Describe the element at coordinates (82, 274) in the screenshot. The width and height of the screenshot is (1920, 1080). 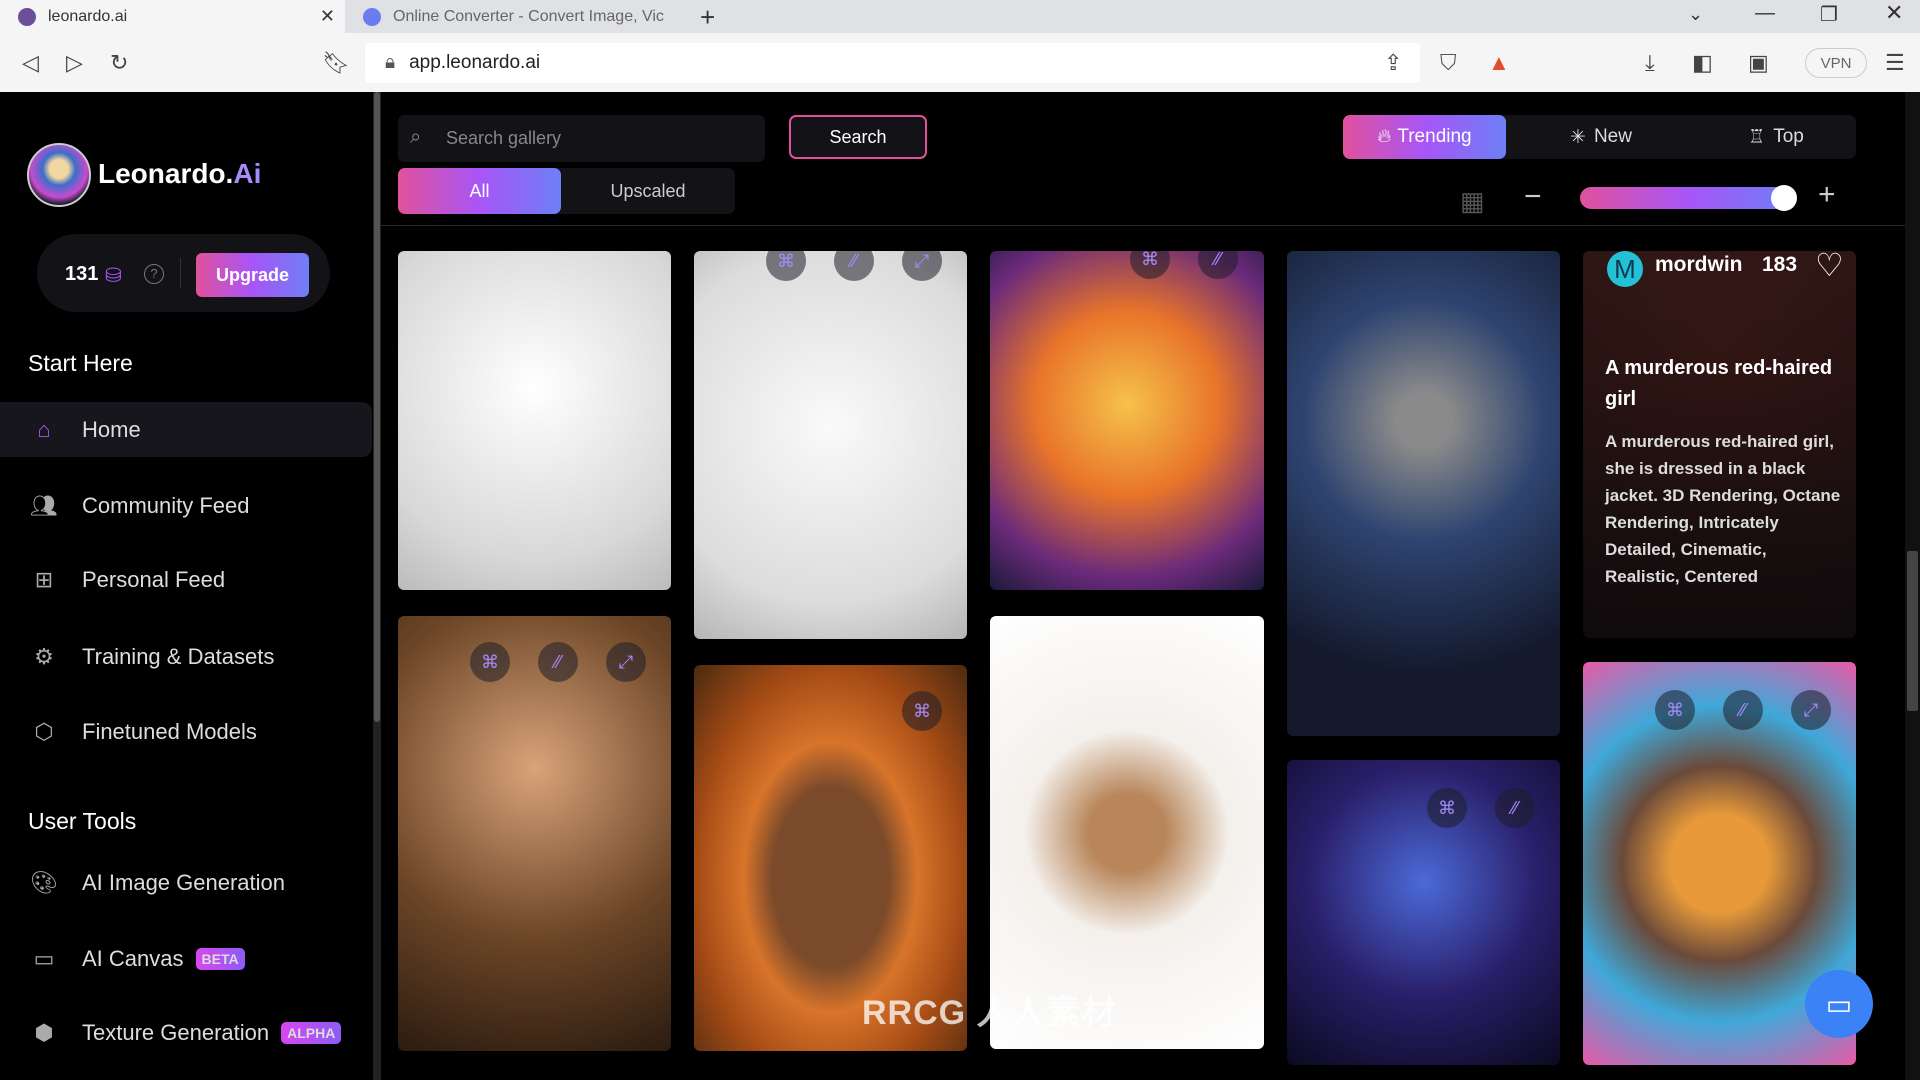
I see `credit-count: 131` at that location.